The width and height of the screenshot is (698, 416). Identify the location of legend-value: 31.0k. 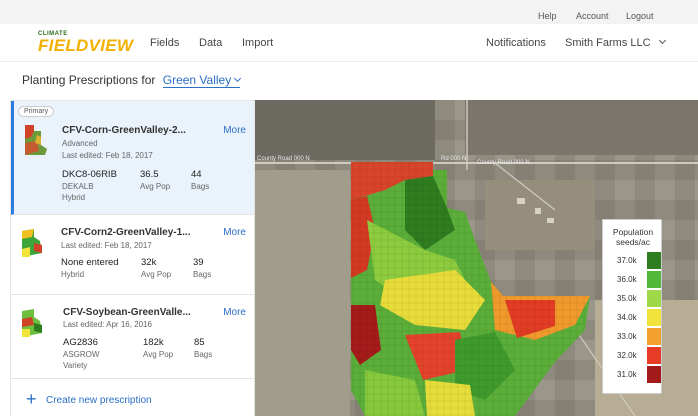
(627, 374).